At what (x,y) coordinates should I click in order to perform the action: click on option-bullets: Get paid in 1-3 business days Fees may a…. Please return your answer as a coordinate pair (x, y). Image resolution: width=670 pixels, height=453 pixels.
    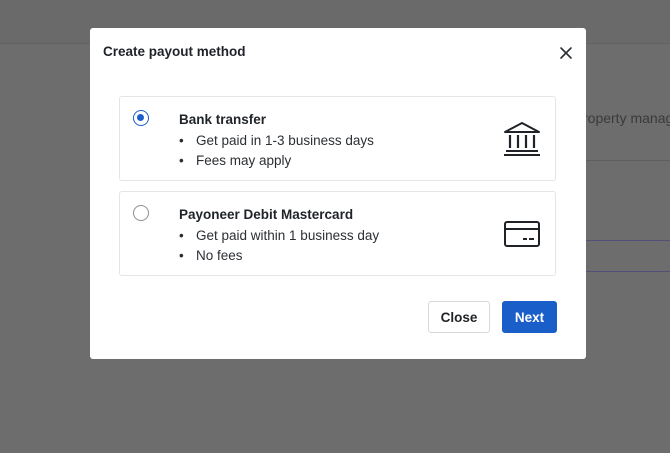
    Looking at the image, I should click on (276, 151).